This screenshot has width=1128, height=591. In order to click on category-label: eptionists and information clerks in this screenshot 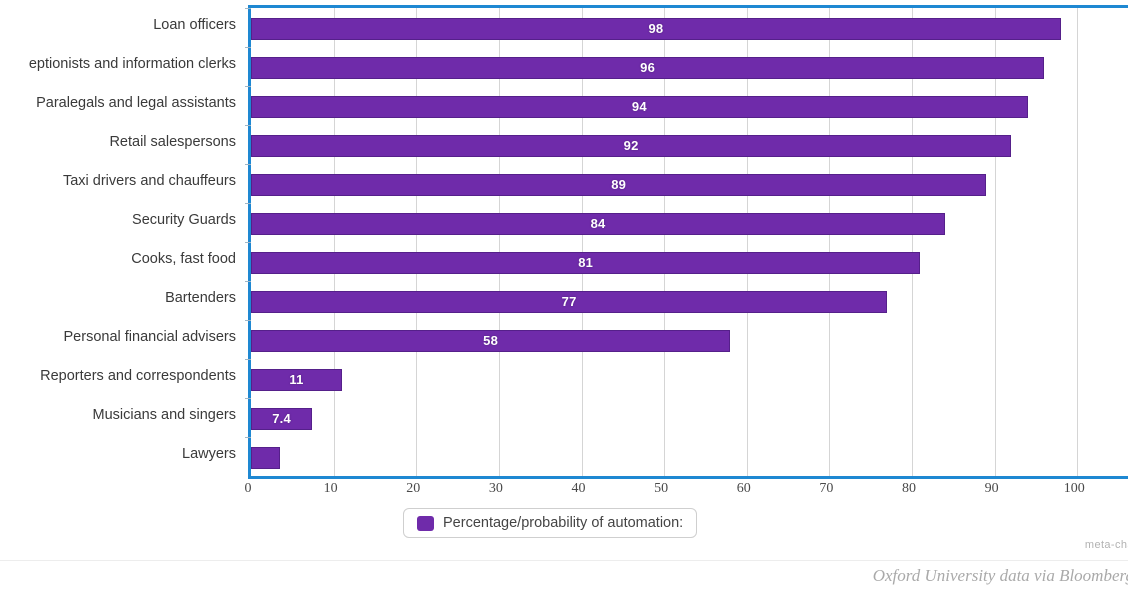, I will do `click(132, 63)`.